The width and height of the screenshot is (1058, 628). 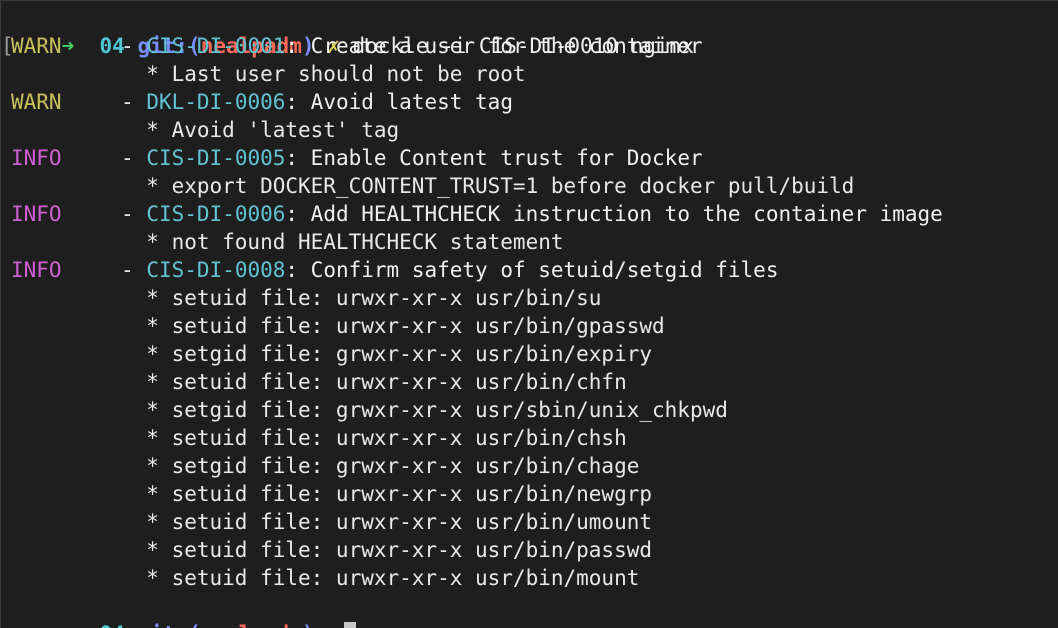 I want to click on finding-detail: * setuid file: urwxr-xr-x usr/bin/chfn, so click(x=374, y=382).